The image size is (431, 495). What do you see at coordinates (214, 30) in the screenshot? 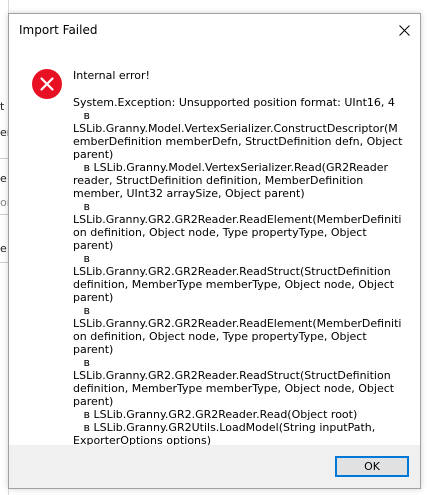
I see `dialog-titlebar: Import Failed` at bounding box center [214, 30].